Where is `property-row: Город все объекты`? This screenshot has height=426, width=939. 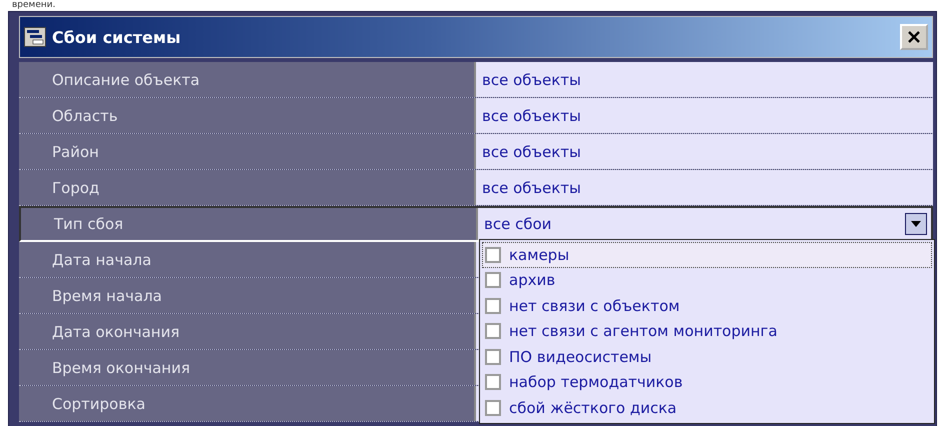 property-row: Город все объекты is located at coordinates (476, 188).